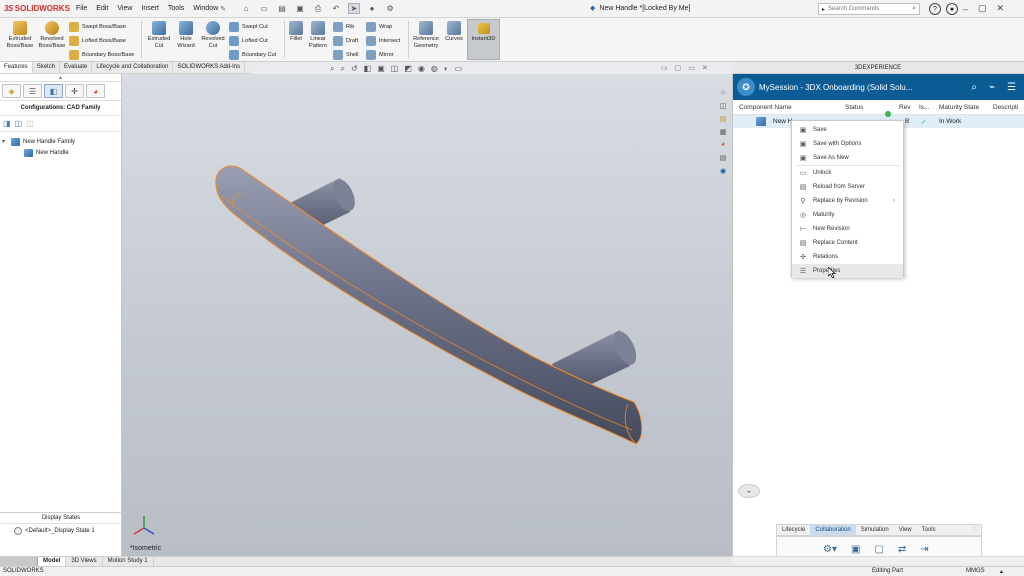  Describe the element at coordinates (830, 549) in the screenshot. I see `lifecycle-dropdown-icon: ⚙▾` at that location.